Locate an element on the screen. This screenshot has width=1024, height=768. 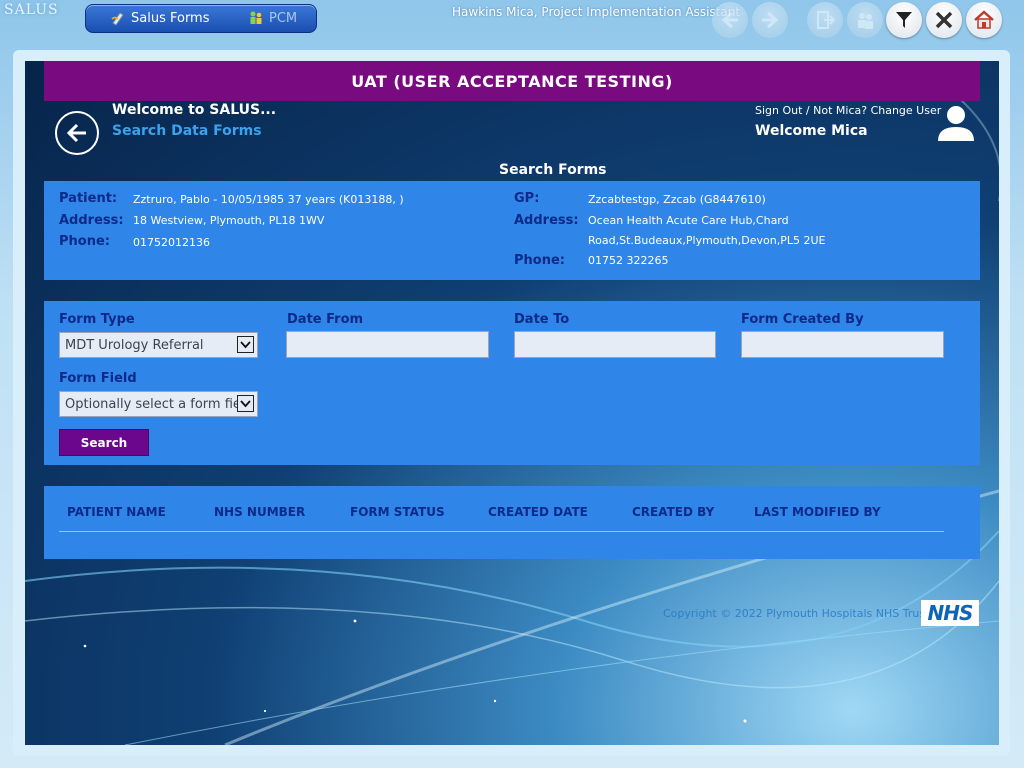
date-to-input is located at coordinates (615, 344).